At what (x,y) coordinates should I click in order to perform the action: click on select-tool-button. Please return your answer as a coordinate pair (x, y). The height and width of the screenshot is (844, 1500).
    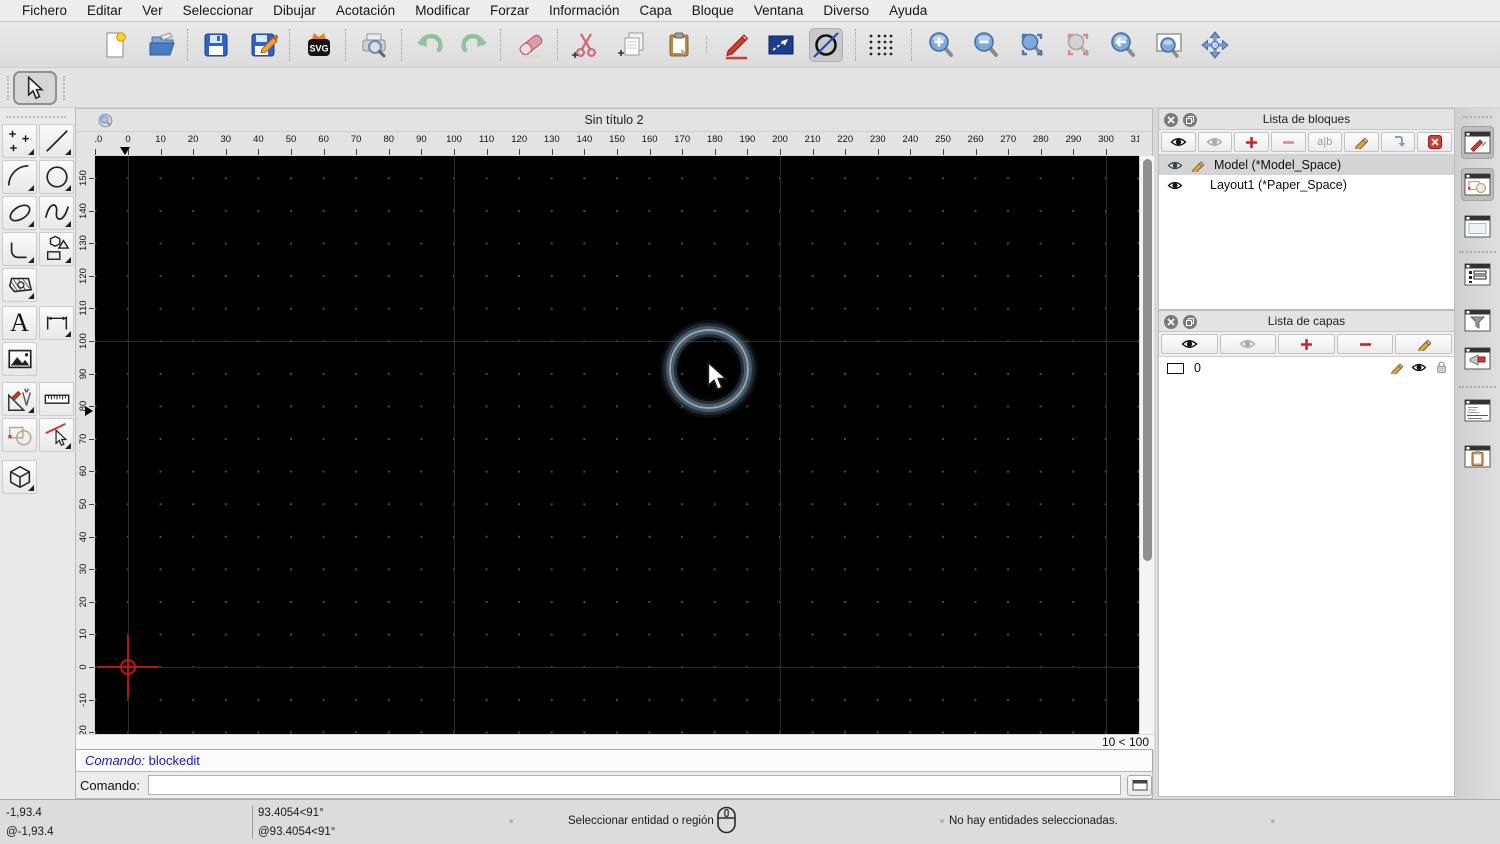
    Looking at the image, I should click on (35, 88).